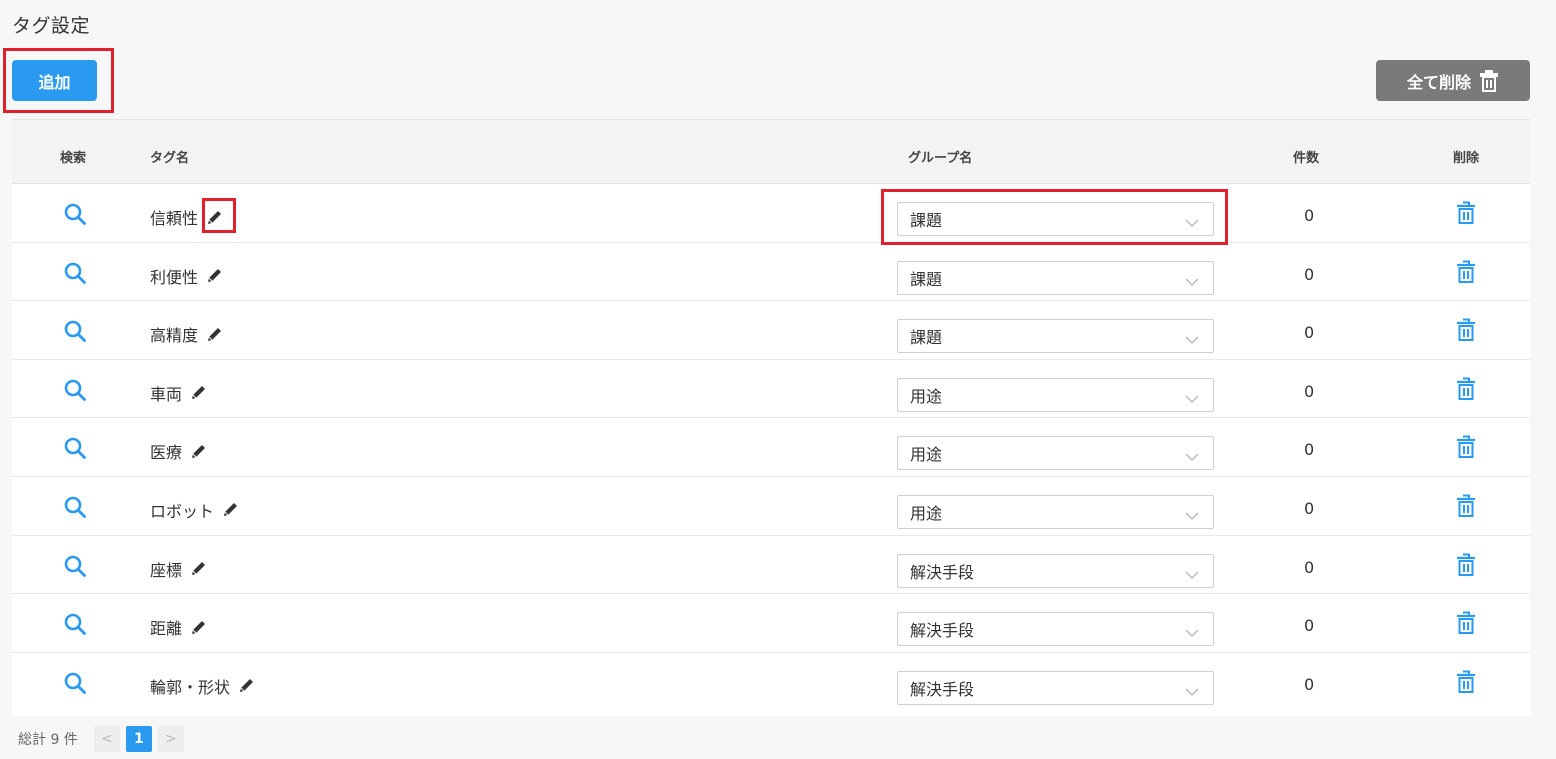  I want to click on tag-name-cell: ロボット, so click(194, 510).